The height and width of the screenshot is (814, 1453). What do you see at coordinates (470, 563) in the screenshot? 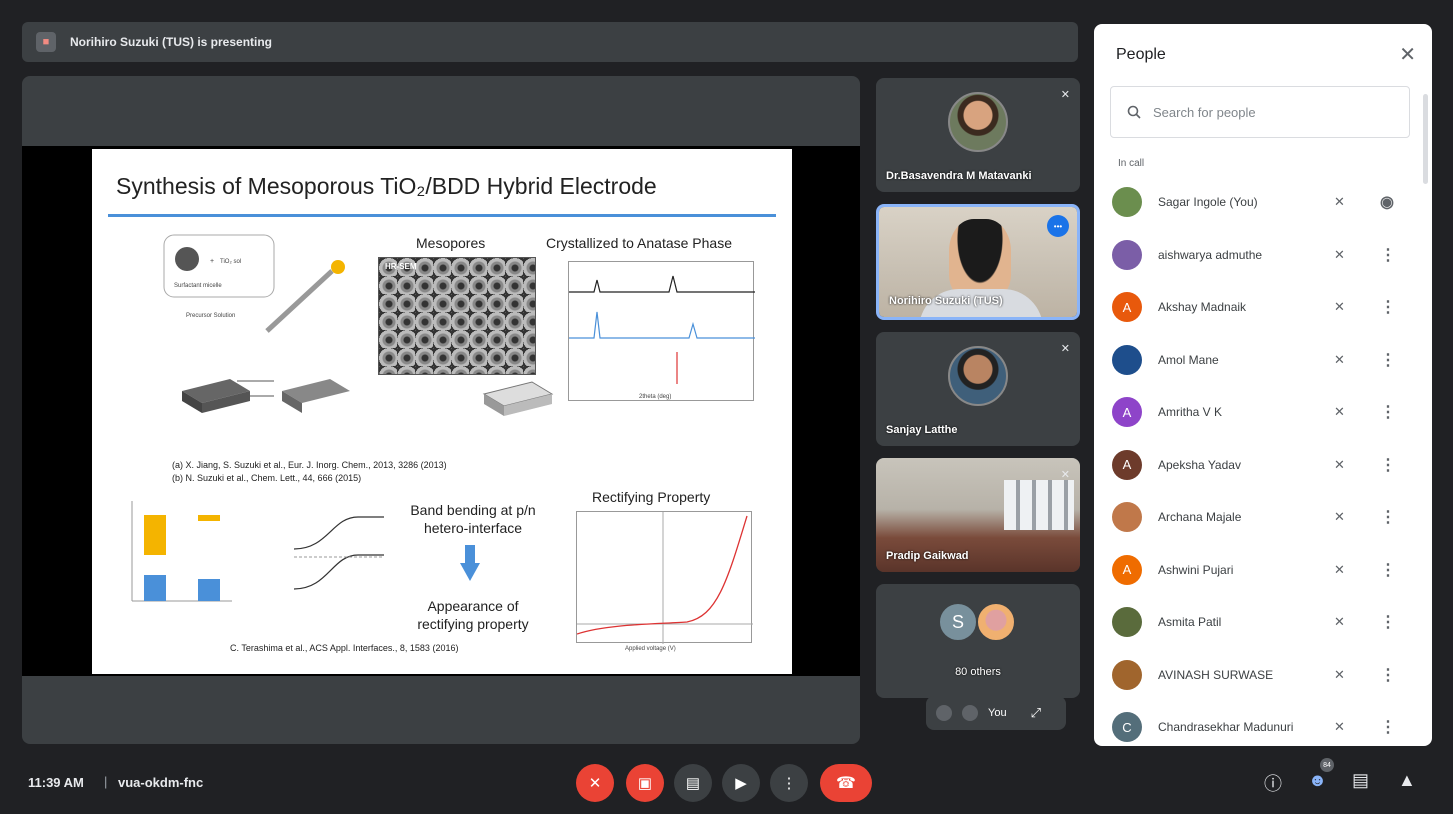
I see `down-arrow-icon` at bounding box center [470, 563].